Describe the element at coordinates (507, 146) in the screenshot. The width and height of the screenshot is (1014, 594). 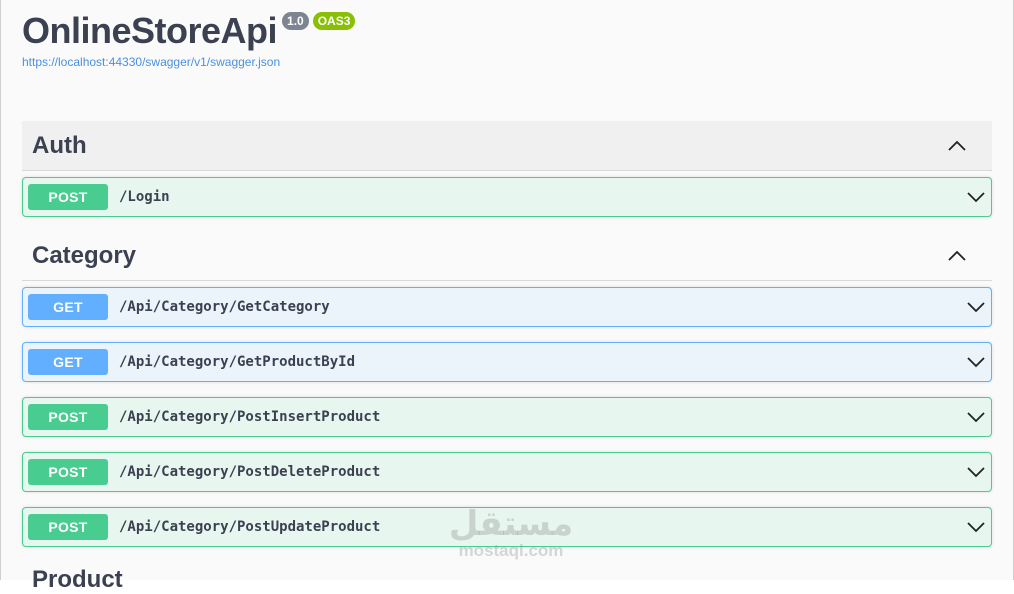
I see `tag-header-auth: Auth` at that location.